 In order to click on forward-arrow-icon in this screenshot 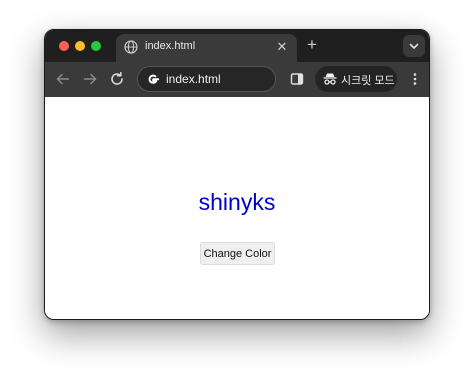, I will do `click(90, 79)`.